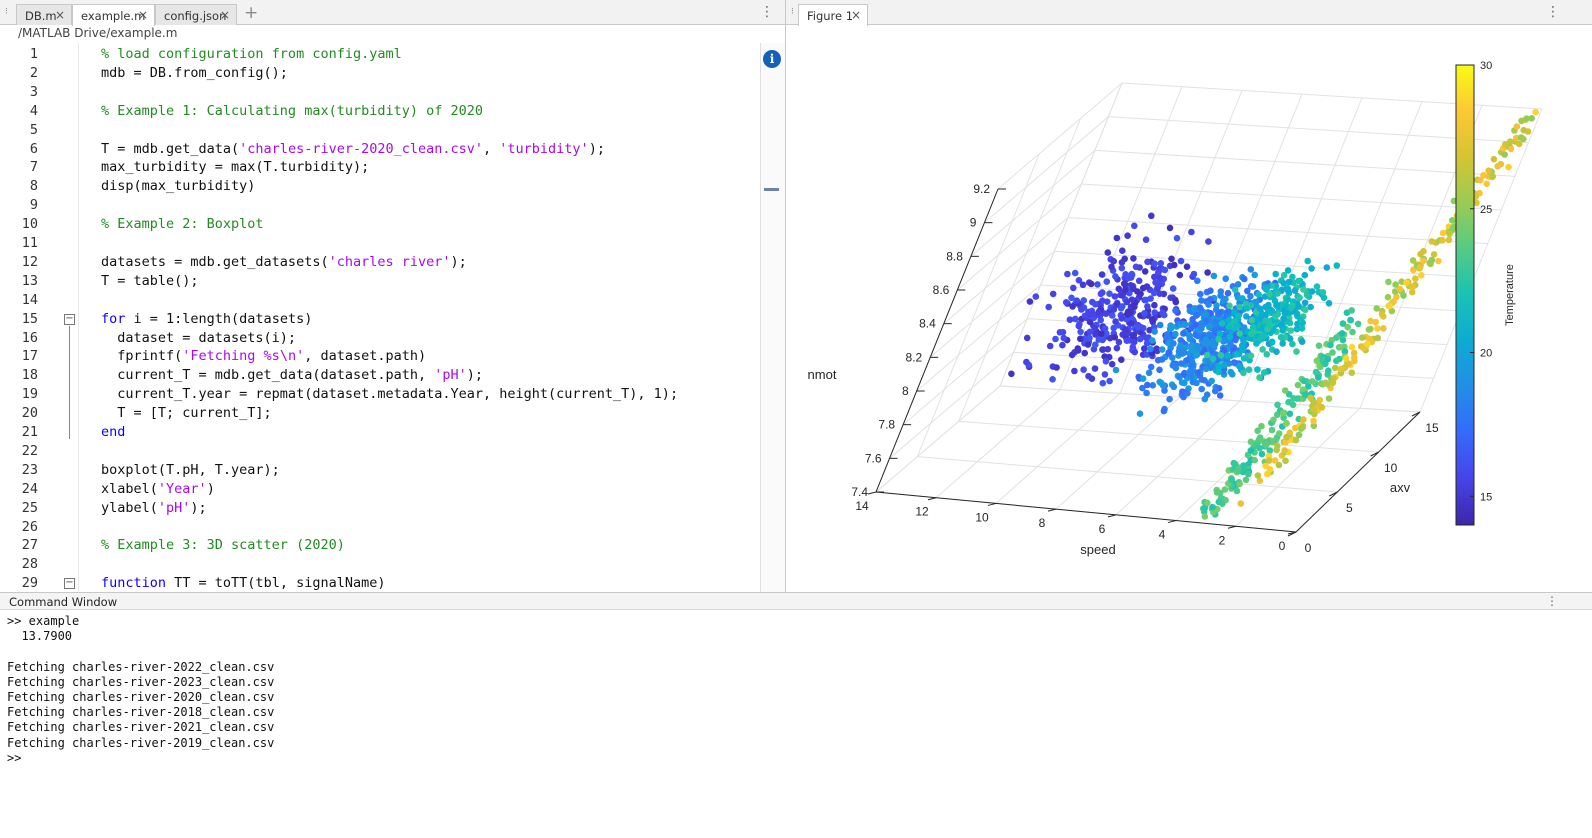  Describe the element at coordinates (174, 507) in the screenshot. I see `code-token: 'pH'` at that location.